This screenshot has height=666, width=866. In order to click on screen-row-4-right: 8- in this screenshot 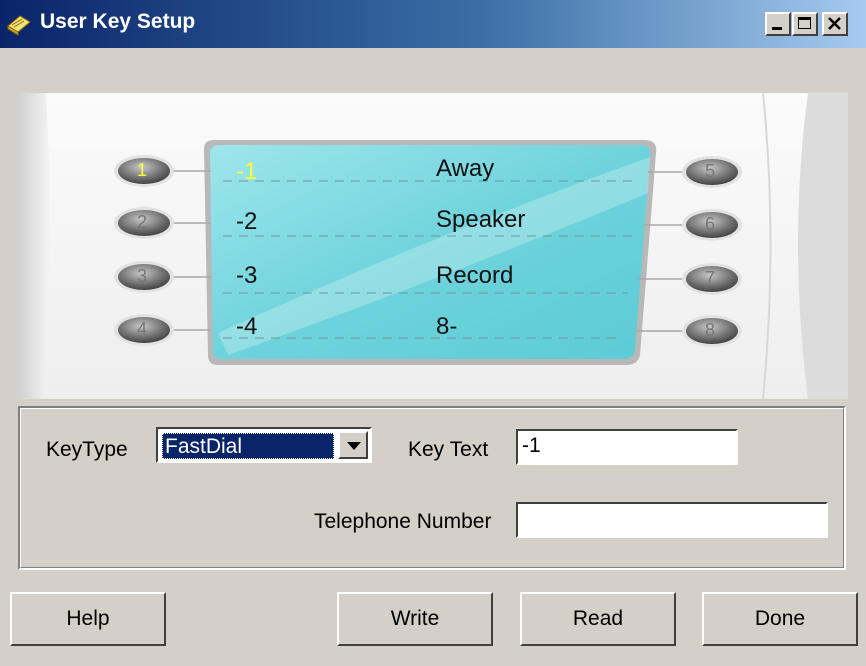, I will do `click(447, 326)`.